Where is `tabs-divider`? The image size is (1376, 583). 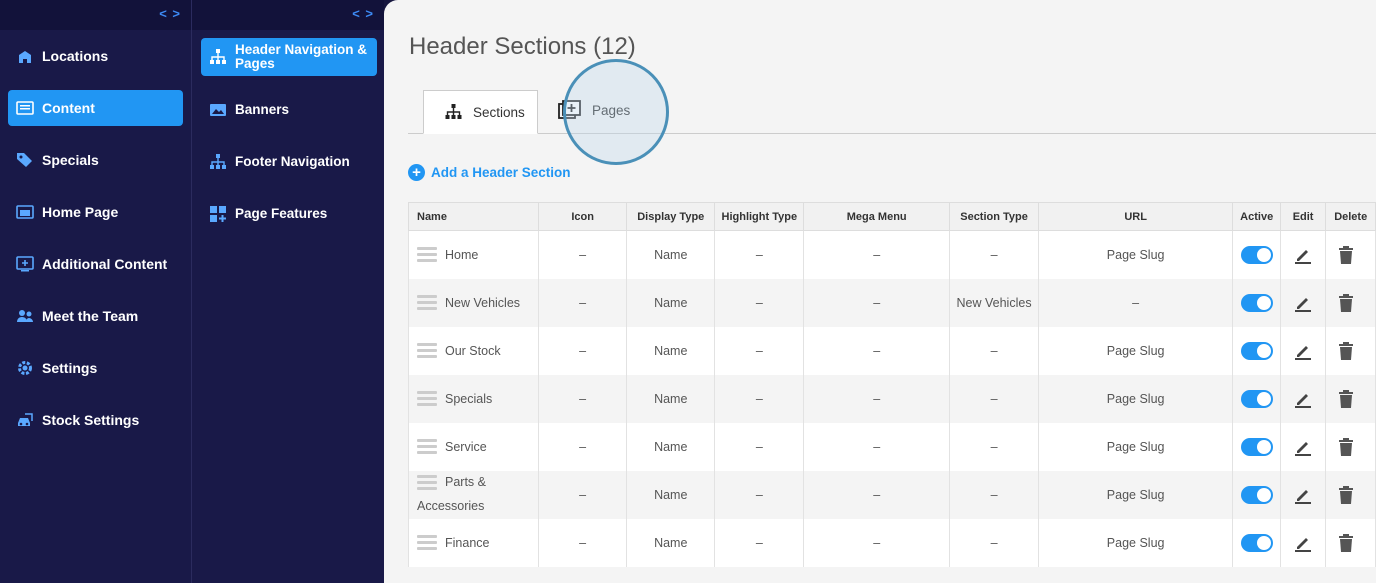 tabs-divider is located at coordinates (892, 133).